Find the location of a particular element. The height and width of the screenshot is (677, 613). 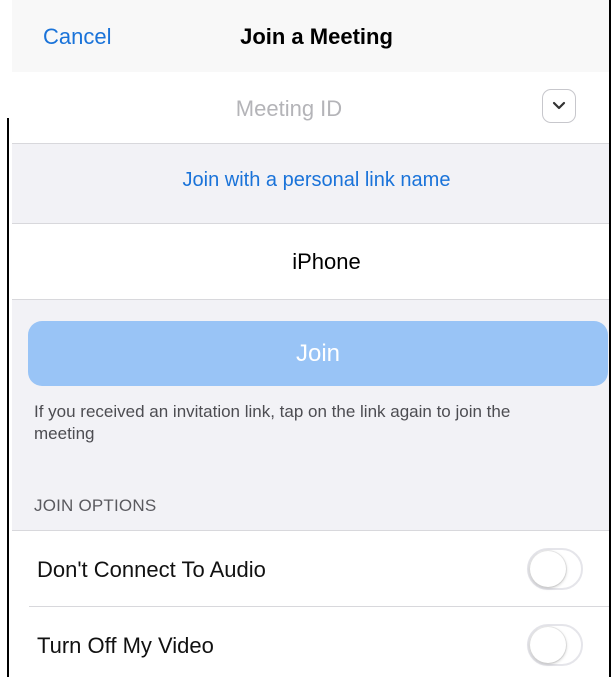

display-name-row is located at coordinates (310, 262).